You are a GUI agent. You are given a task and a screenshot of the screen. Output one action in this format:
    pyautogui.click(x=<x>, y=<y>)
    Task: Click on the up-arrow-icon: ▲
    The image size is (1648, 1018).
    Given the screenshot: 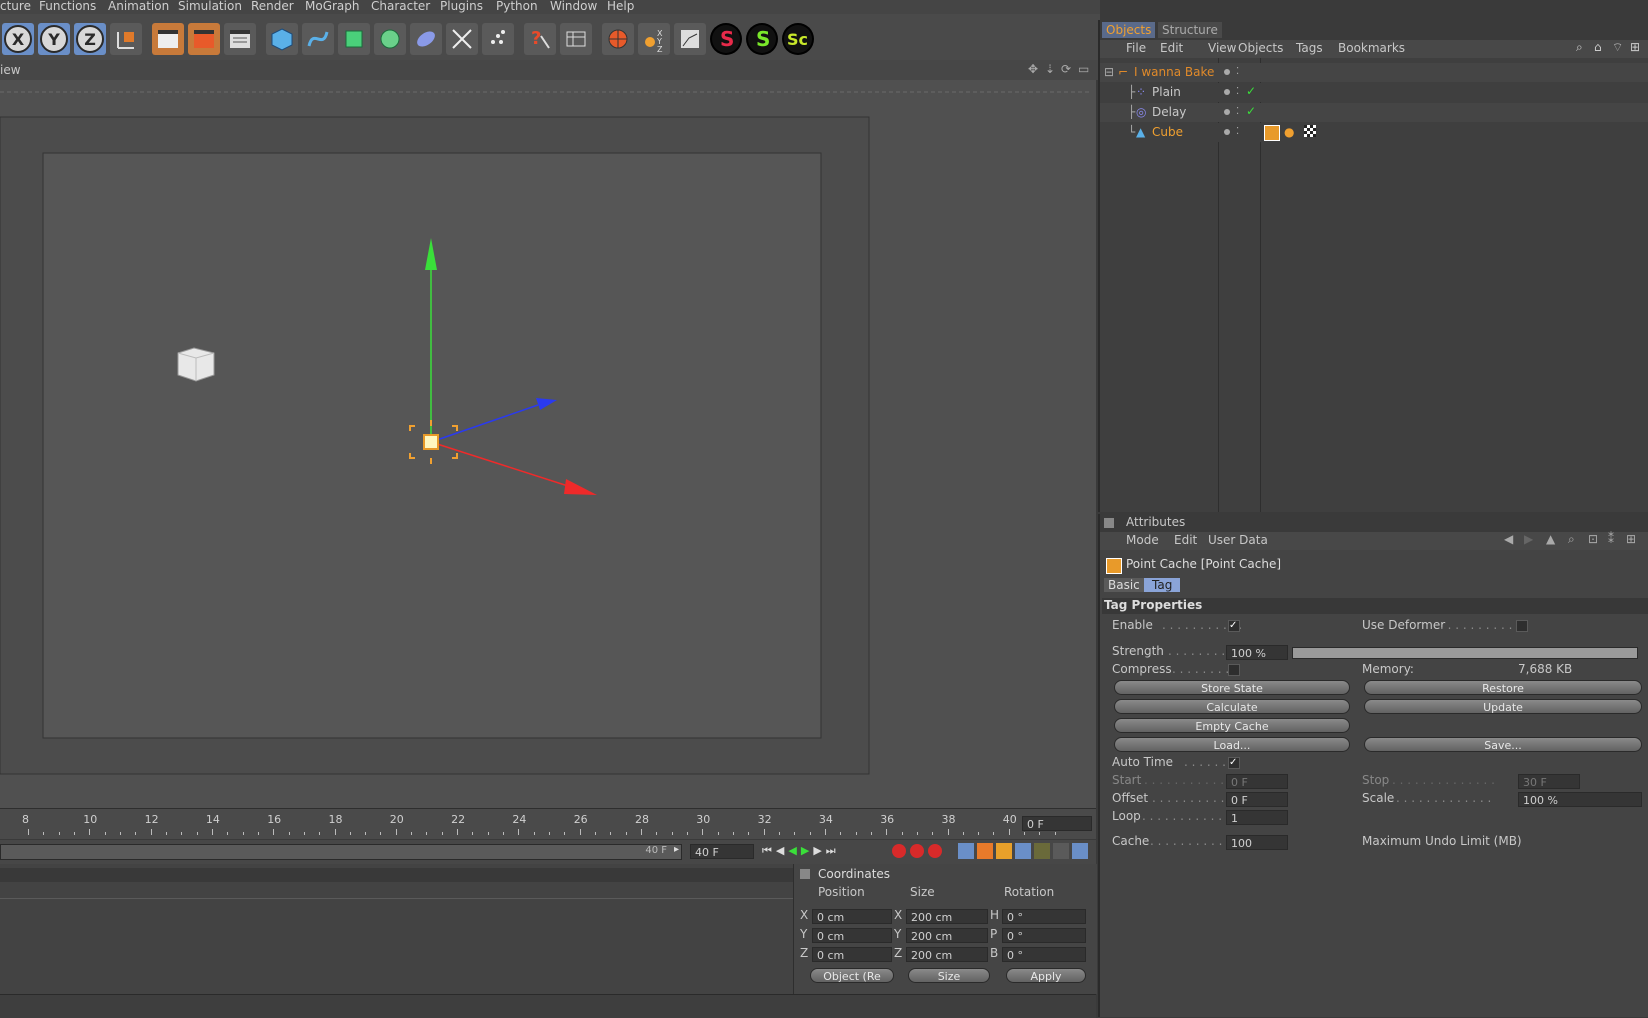 What is the action you would take?
    pyautogui.click(x=1550, y=539)
    